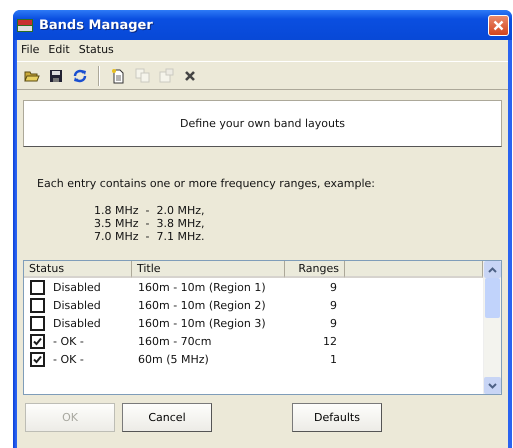 The width and height of the screenshot is (513, 448). What do you see at coordinates (150, 210) in the screenshot?
I see `example-line: 1.8 MHz - 2.0 MHz,` at bounding box center [150, 210].